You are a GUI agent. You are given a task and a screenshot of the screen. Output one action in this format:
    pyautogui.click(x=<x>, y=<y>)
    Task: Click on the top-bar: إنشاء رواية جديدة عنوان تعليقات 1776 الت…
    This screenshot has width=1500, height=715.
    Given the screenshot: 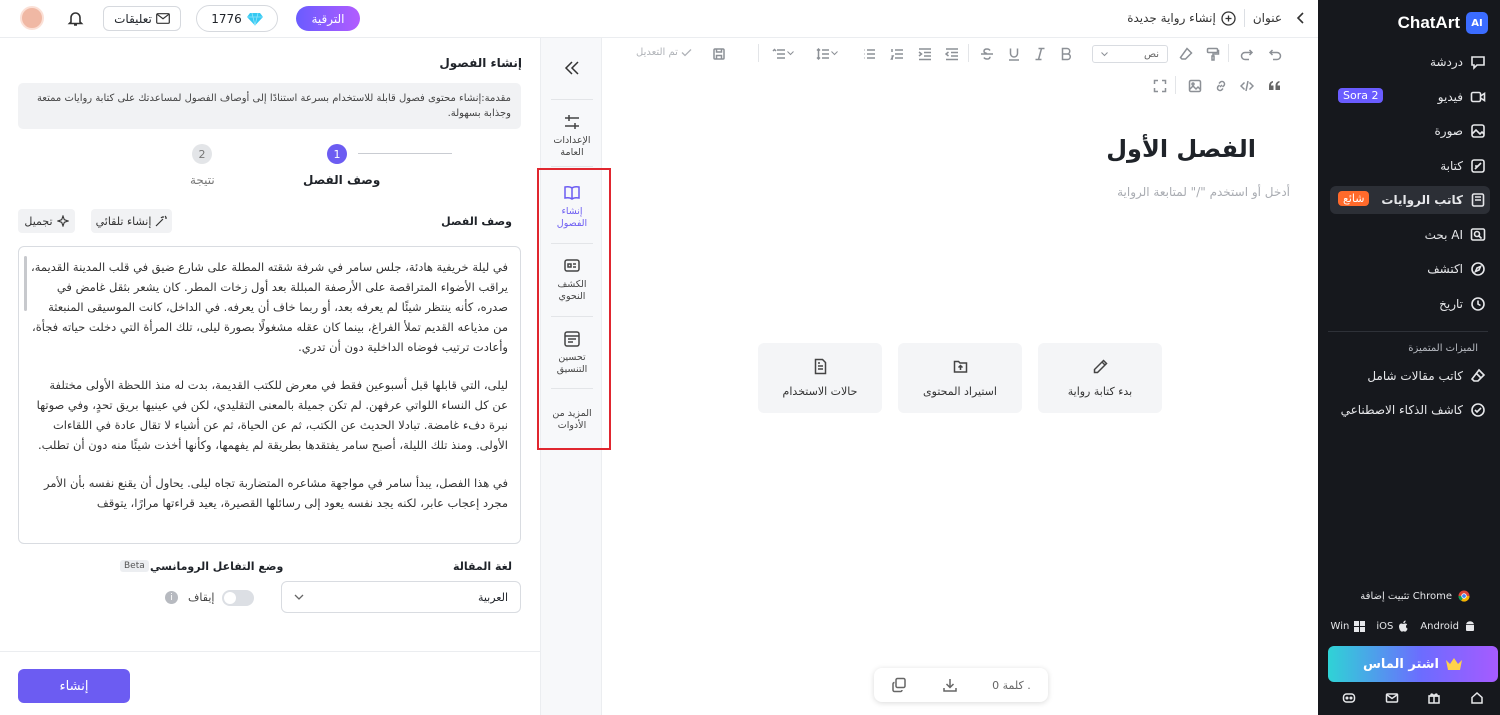 What is the action you would take?
    pyautogui.click(x=659, y=19)
    